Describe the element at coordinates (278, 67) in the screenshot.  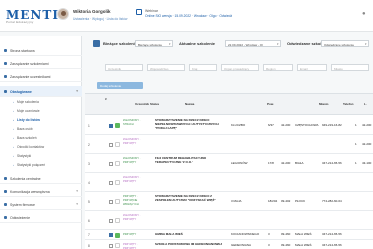
I see `search-input-region: Region` at that location.